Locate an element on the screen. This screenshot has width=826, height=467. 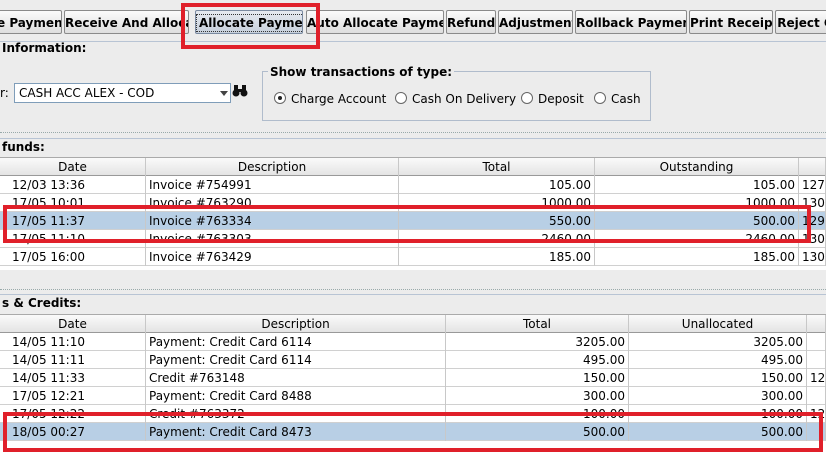
invoices-table-header: Date Description Total Outstanding is located at coordinates (413, 167).